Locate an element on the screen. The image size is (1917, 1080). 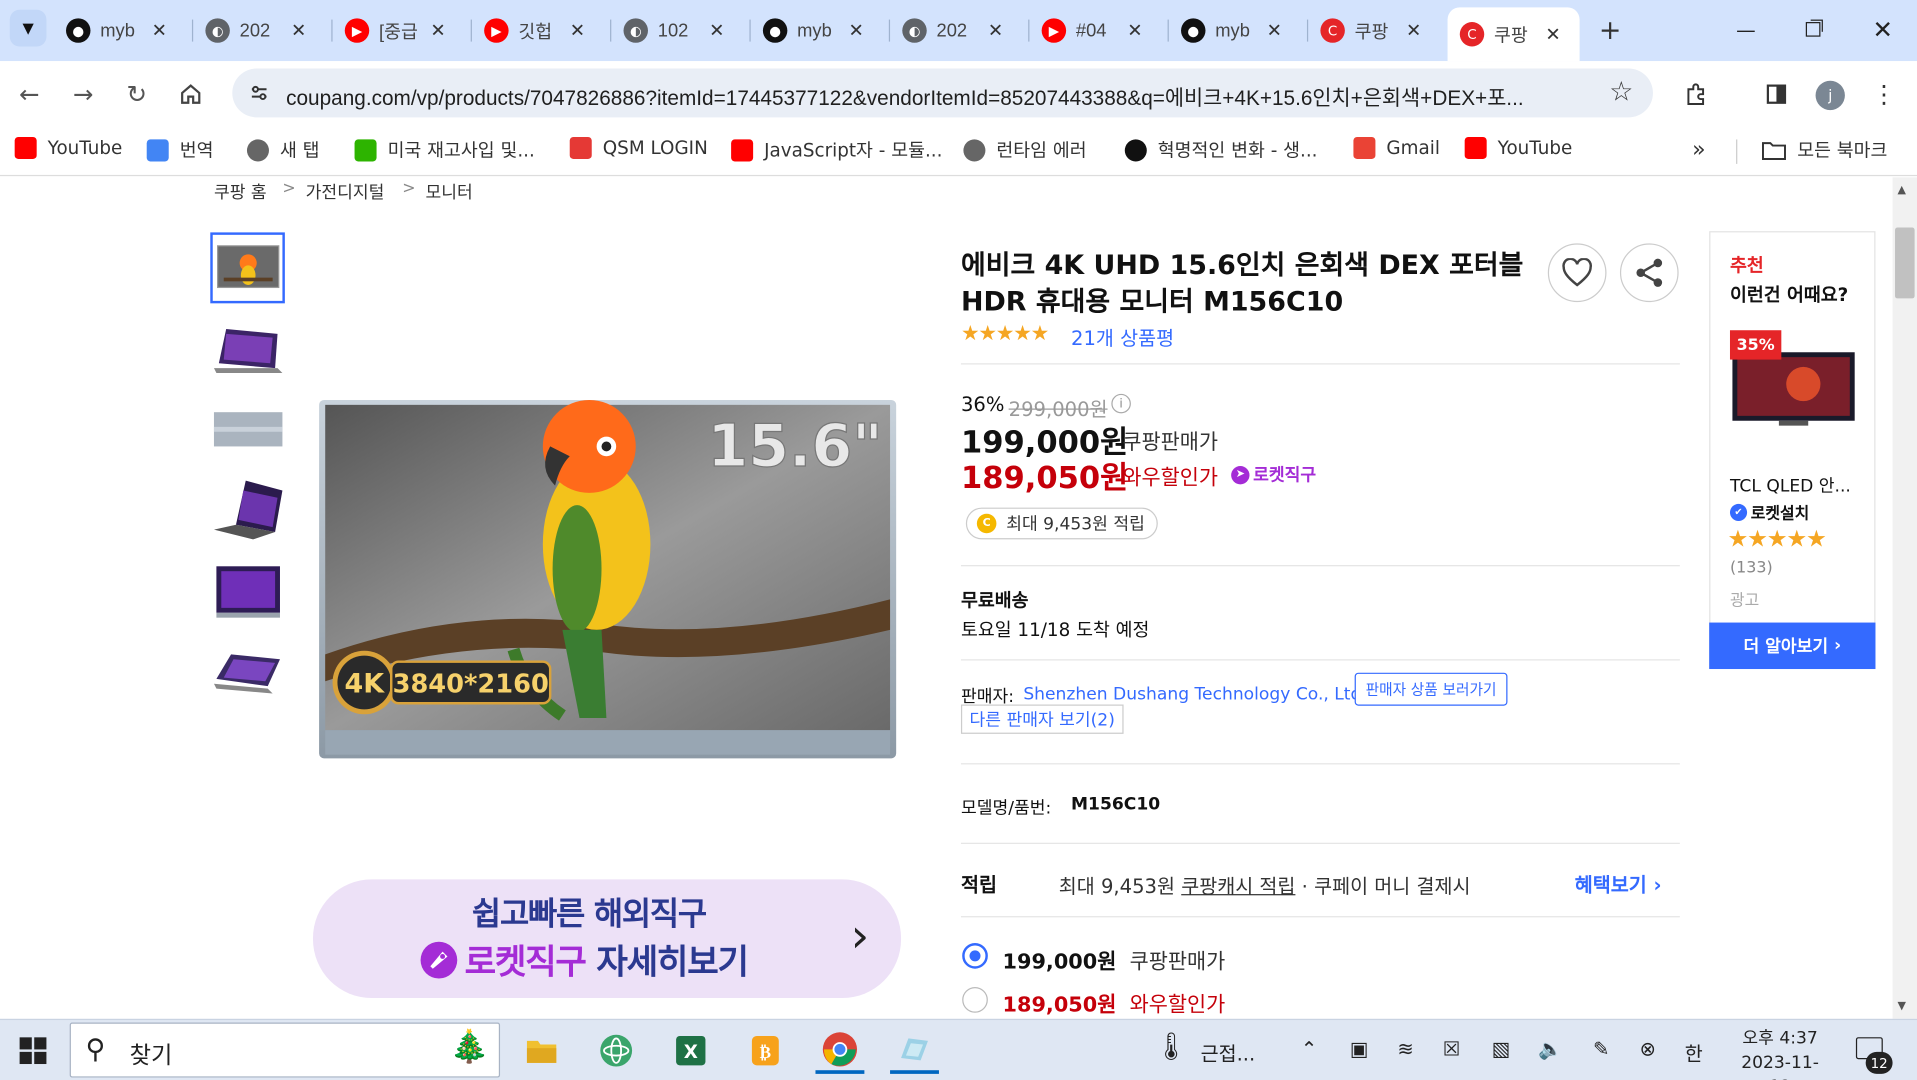
profile-avatar: j is located at coordinates (1830, 95).